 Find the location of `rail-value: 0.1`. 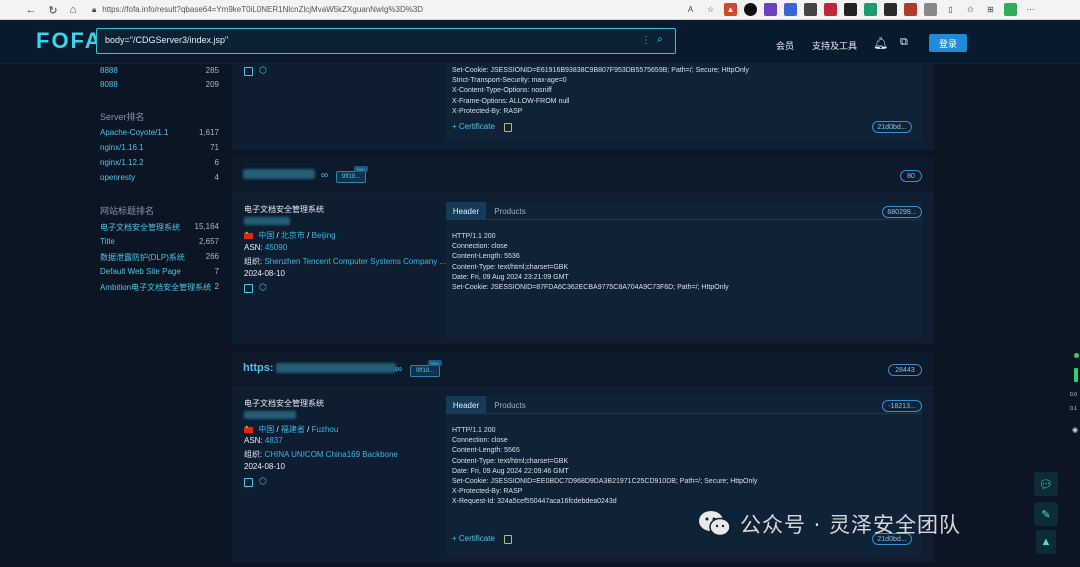

rail-value: 0.1 is located at coordinates (1073, 409).